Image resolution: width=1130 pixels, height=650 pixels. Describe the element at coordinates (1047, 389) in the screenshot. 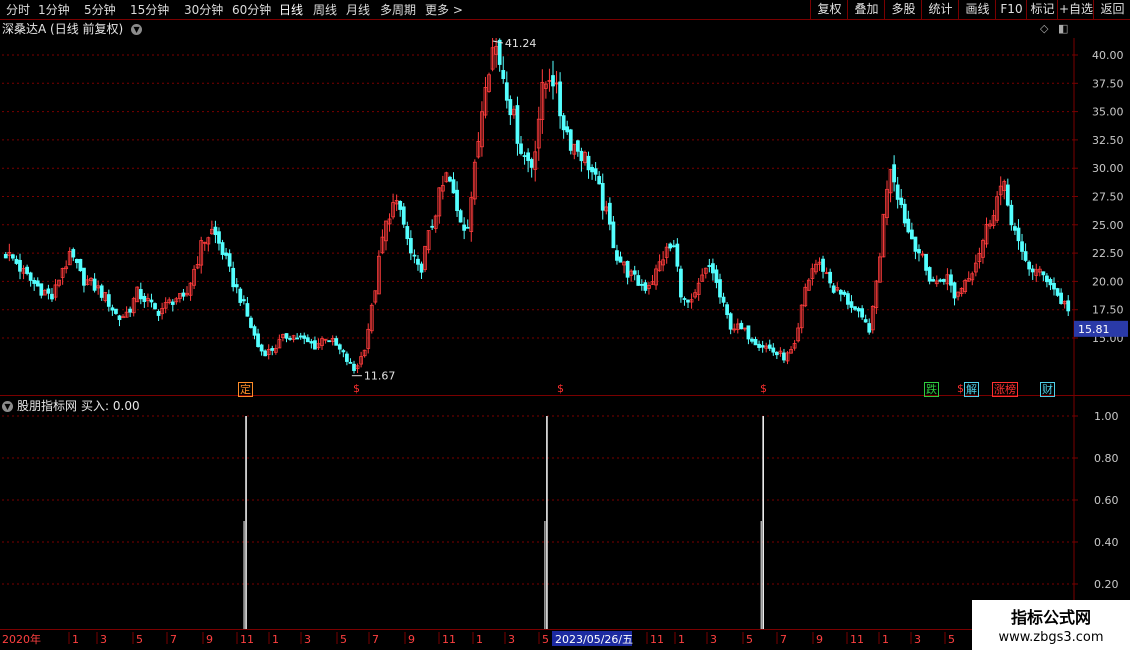

I see `event-marker: 财` at that location.